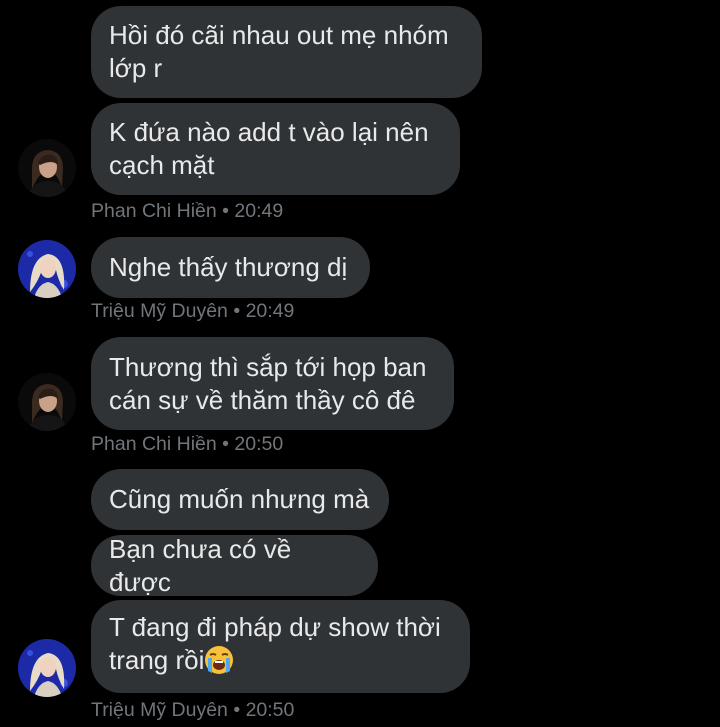 Image resolution: width=720 pixels, height=727 pixels. I want to click on message-meta: Triệu Mỹ Duyên • 20:50, so click(192, 710).